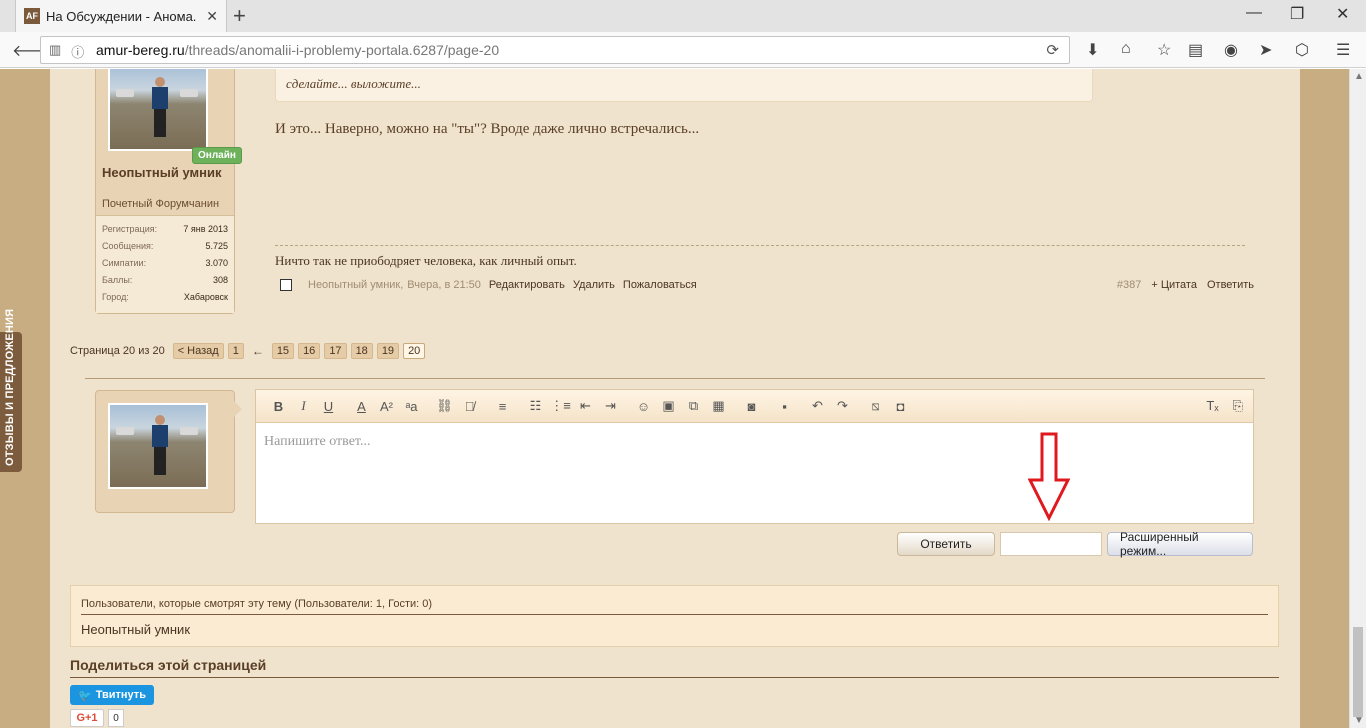  I want to click on bookmark-star-icon: ☆, so click(1164, 50).